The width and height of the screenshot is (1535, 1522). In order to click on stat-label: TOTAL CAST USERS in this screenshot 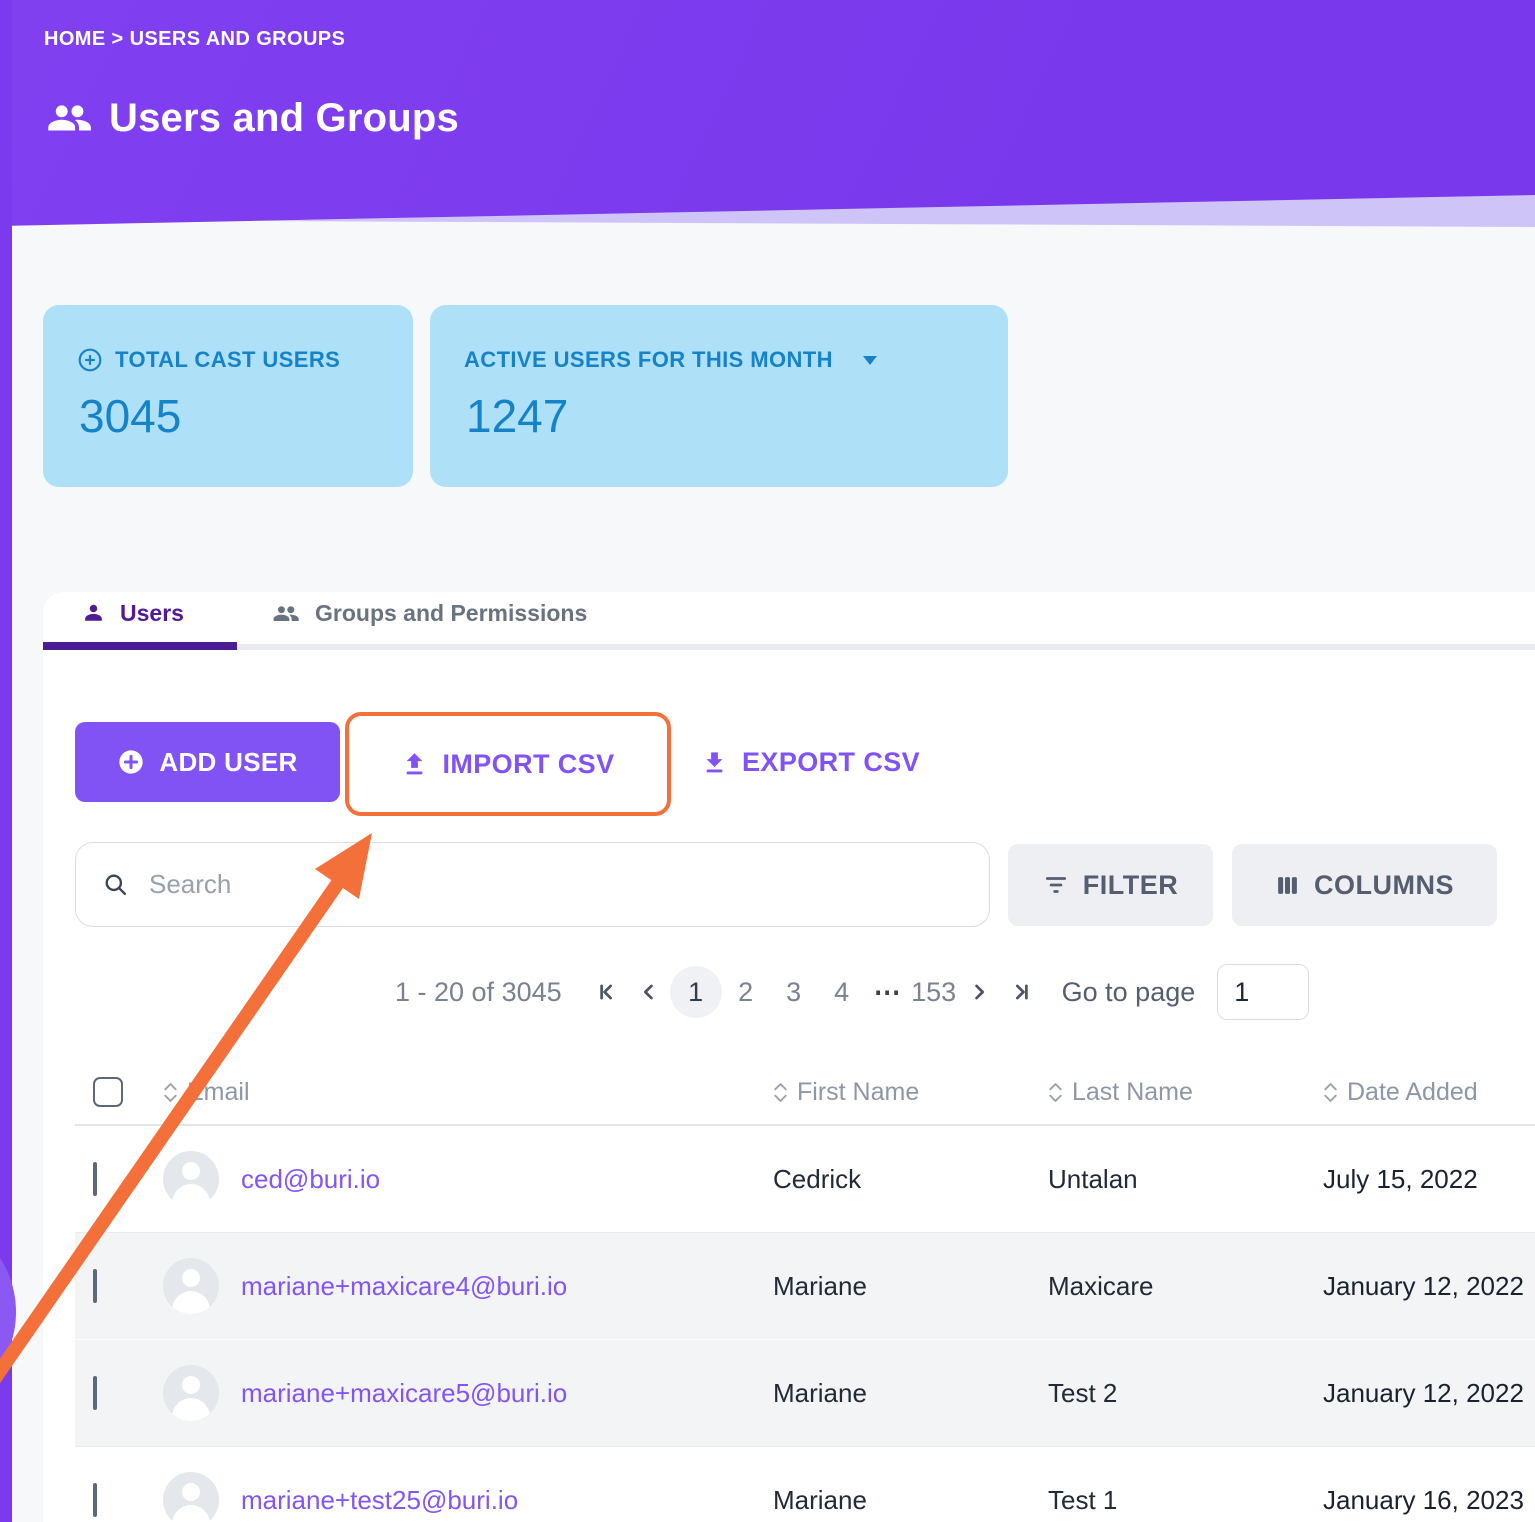, I will do `click(228, 359)`.